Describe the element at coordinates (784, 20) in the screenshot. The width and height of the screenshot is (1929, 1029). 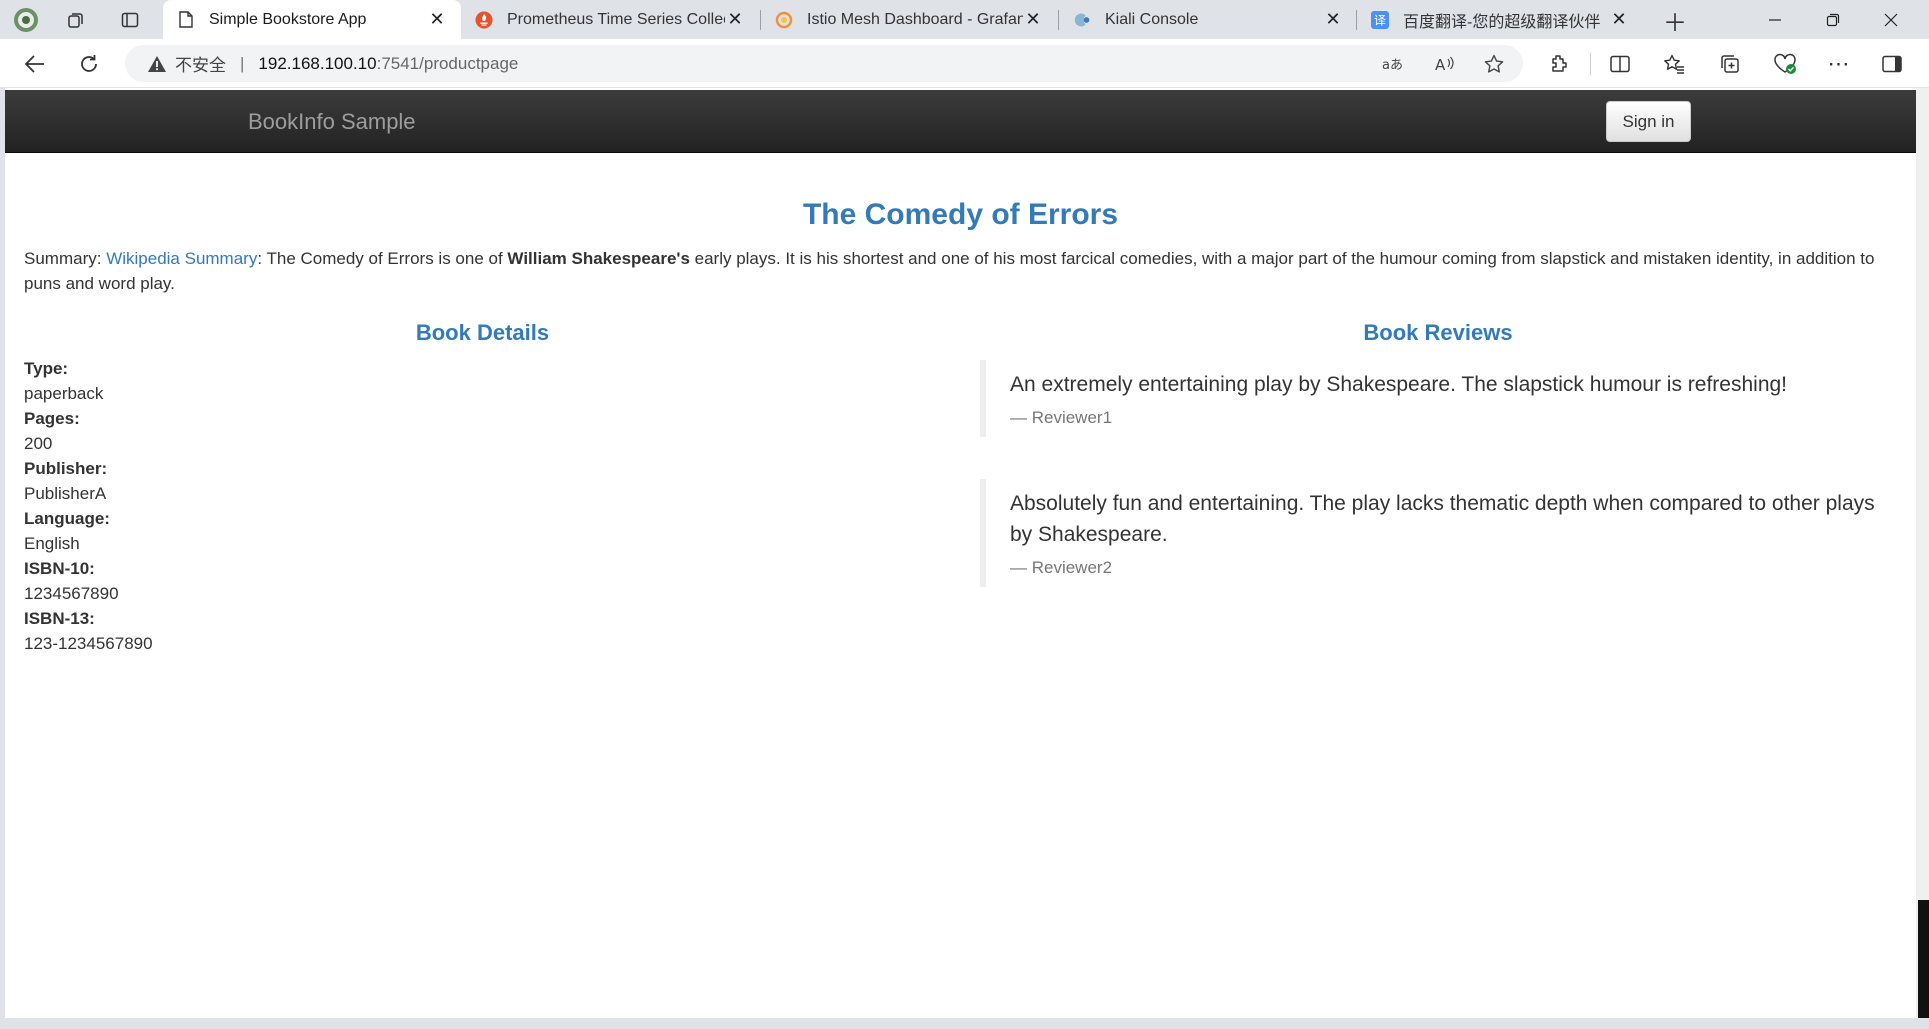
I see `grafana-icon` at that location.